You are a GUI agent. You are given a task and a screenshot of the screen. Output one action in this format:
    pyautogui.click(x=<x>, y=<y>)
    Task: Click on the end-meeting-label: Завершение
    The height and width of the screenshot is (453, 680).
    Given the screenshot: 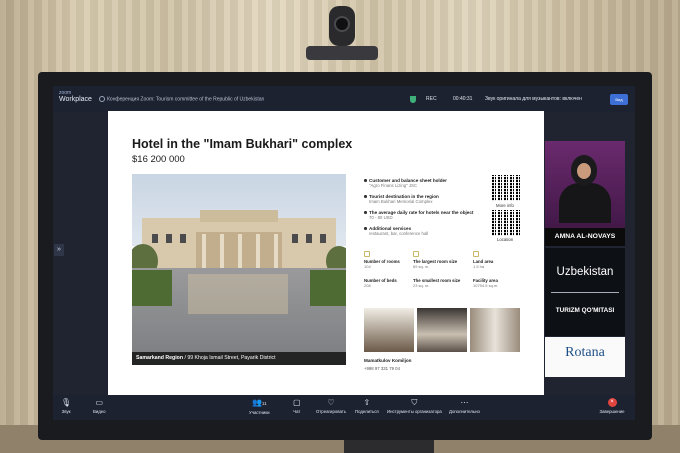 What is the action you would take?
    pyautogui.click(x=612, y=411)
    